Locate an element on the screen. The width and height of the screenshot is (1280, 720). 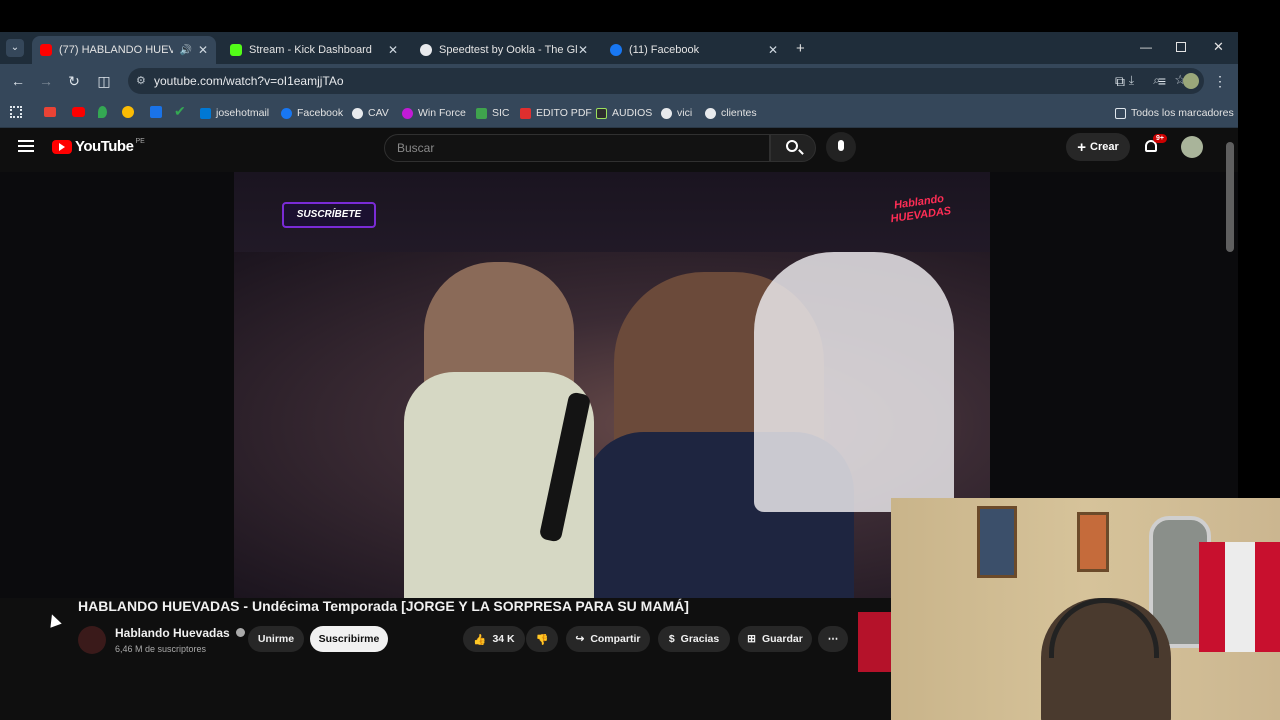
like-count: 34 K is located at coordinates (503, 639).